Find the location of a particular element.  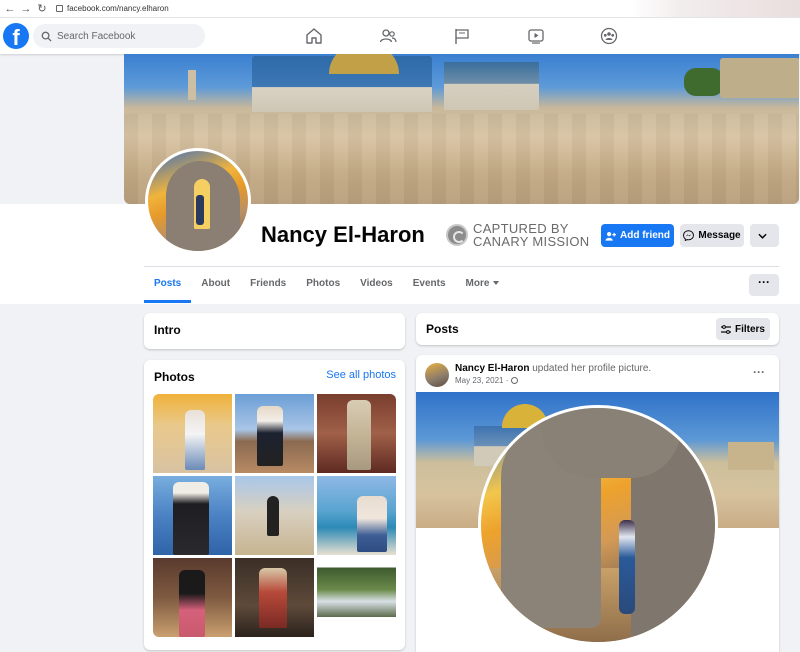

intro-card: Intro is located at coordinates (274, 331).